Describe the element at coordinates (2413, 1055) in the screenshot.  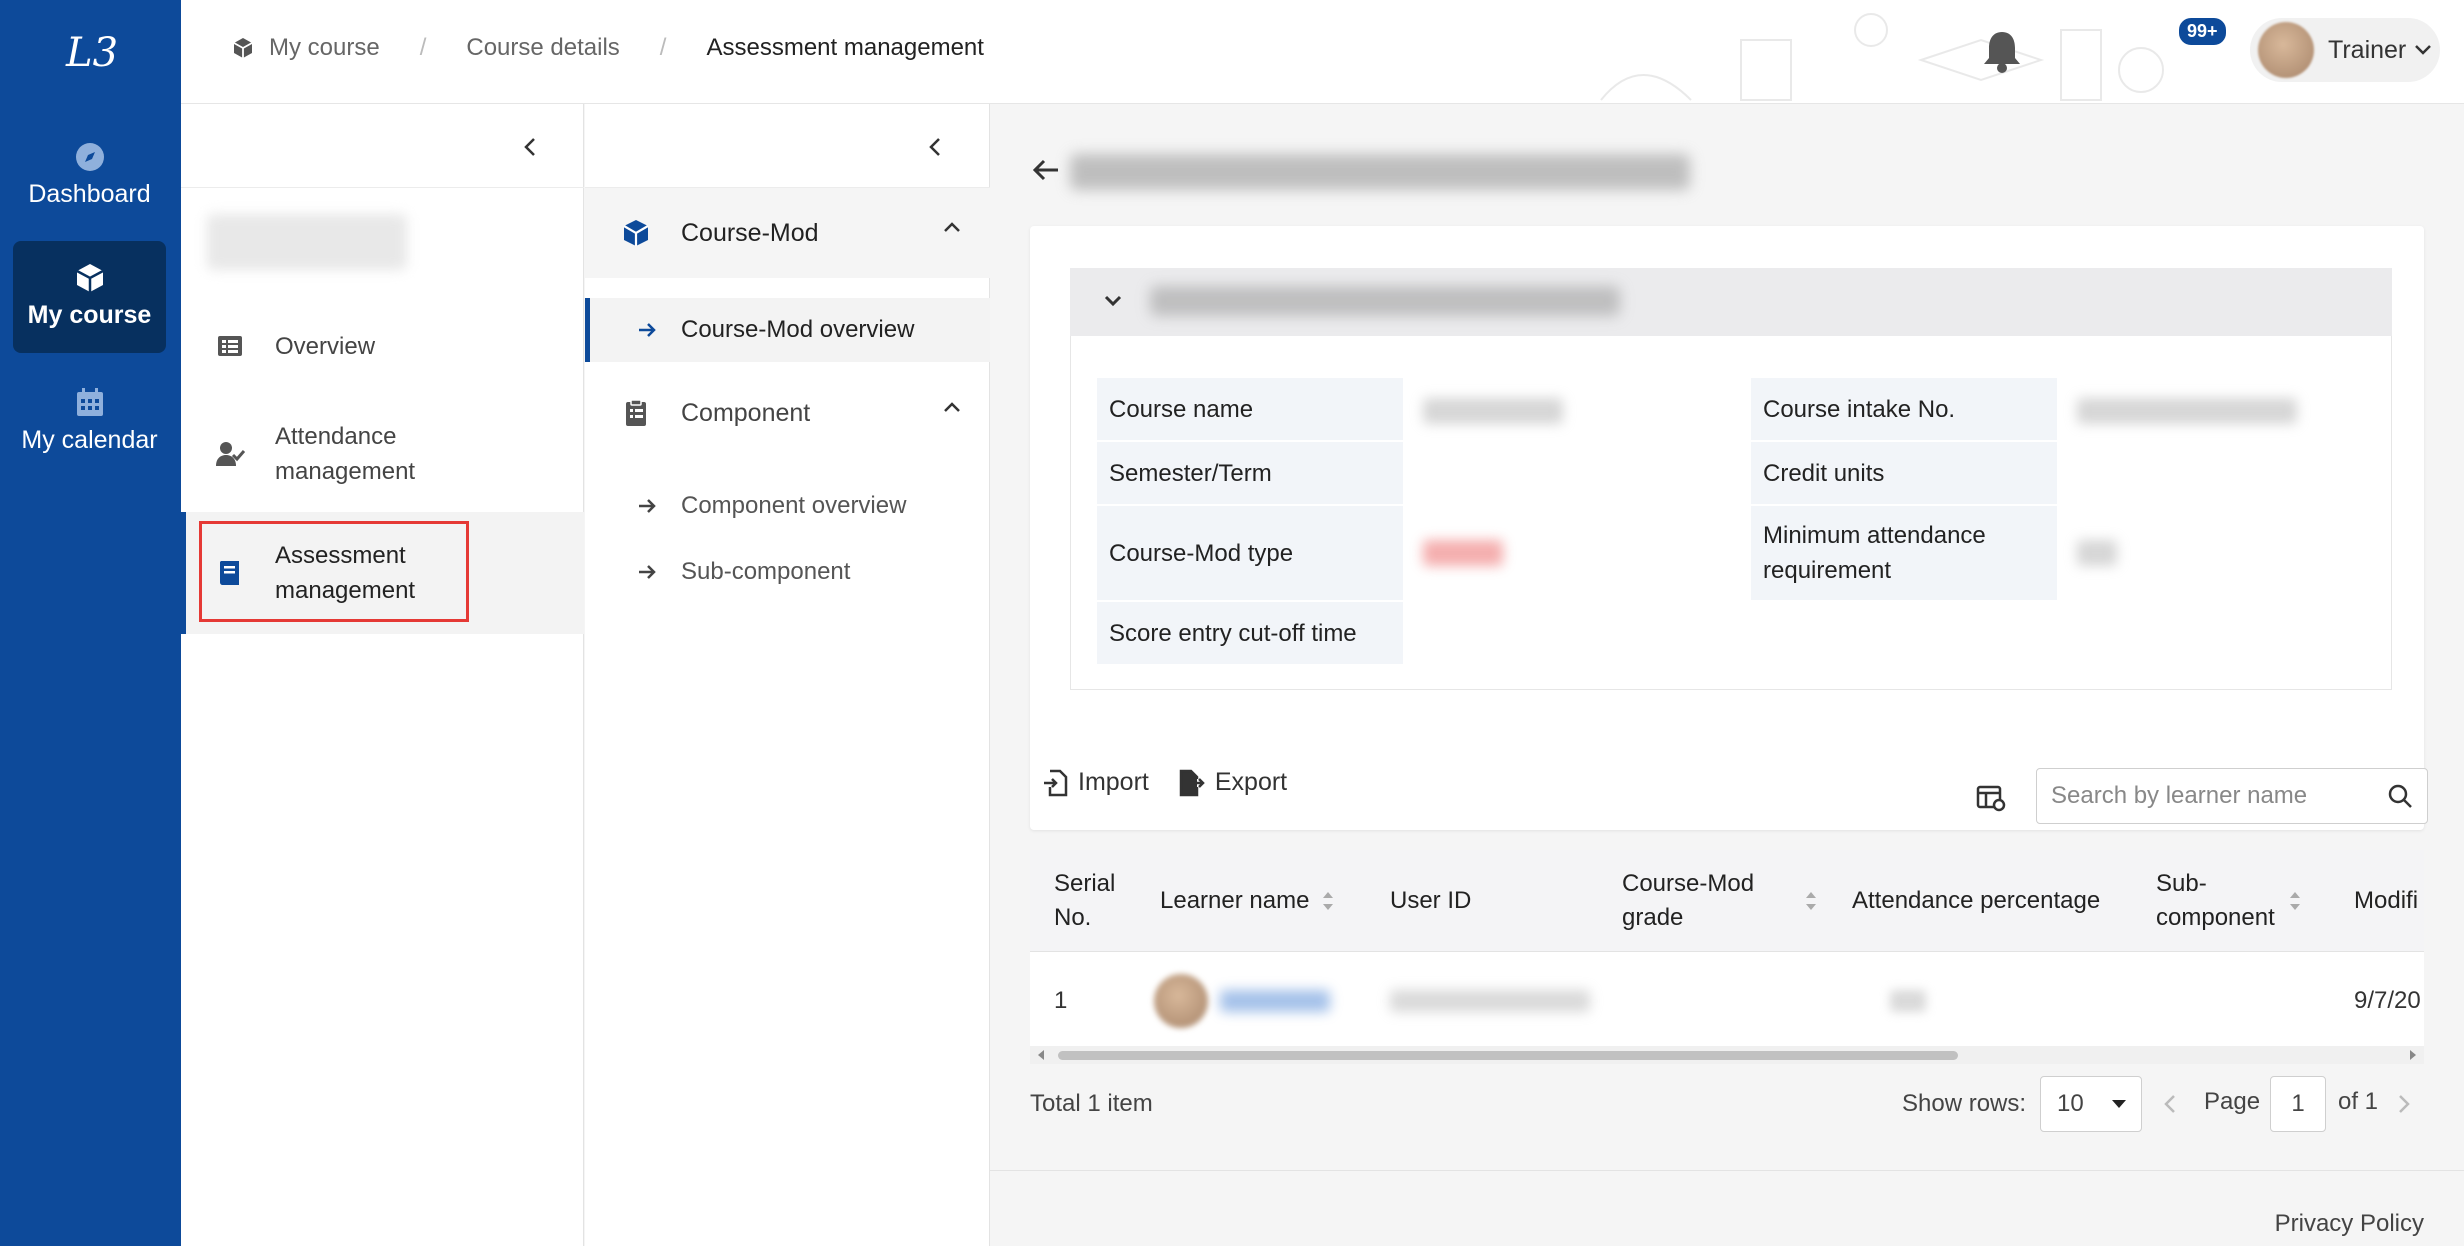
I see `scroll-right-icon` at that location.